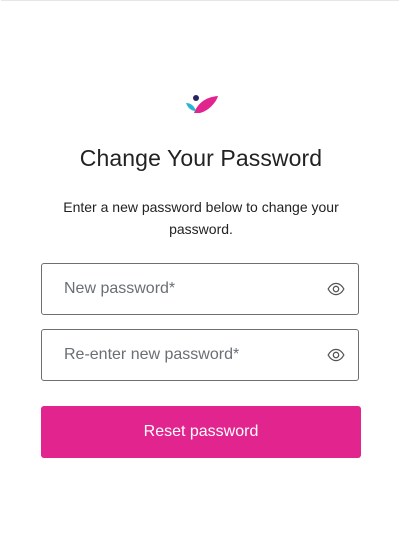  I want to click on brand-logo-icon, so click(202, 104).